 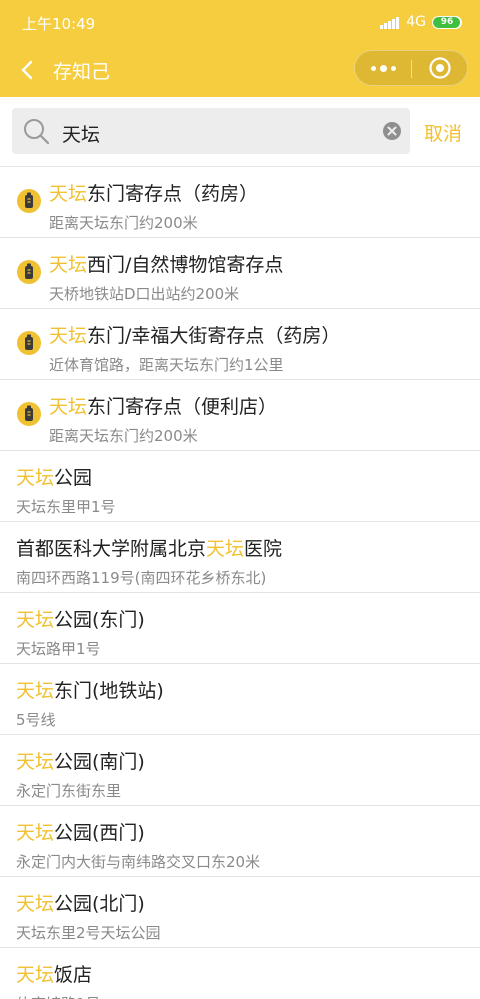 I want to click on place-result-item: 天坛公园(南门) 永定门东街东里, so click(x=240, y=770).